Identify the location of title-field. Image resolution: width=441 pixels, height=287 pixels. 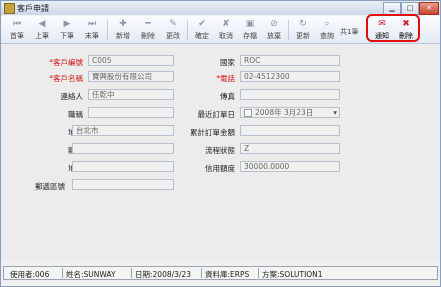
(131, 112).